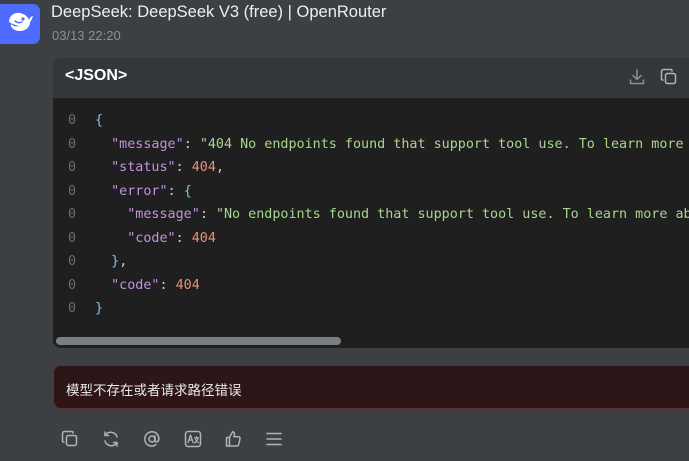 Image resolution: width=689 pixels, height=461 pixels. What do you see at coordinates (637, 77) in the screenshot?
I see `download-icon` at bounding box center [637, 77].